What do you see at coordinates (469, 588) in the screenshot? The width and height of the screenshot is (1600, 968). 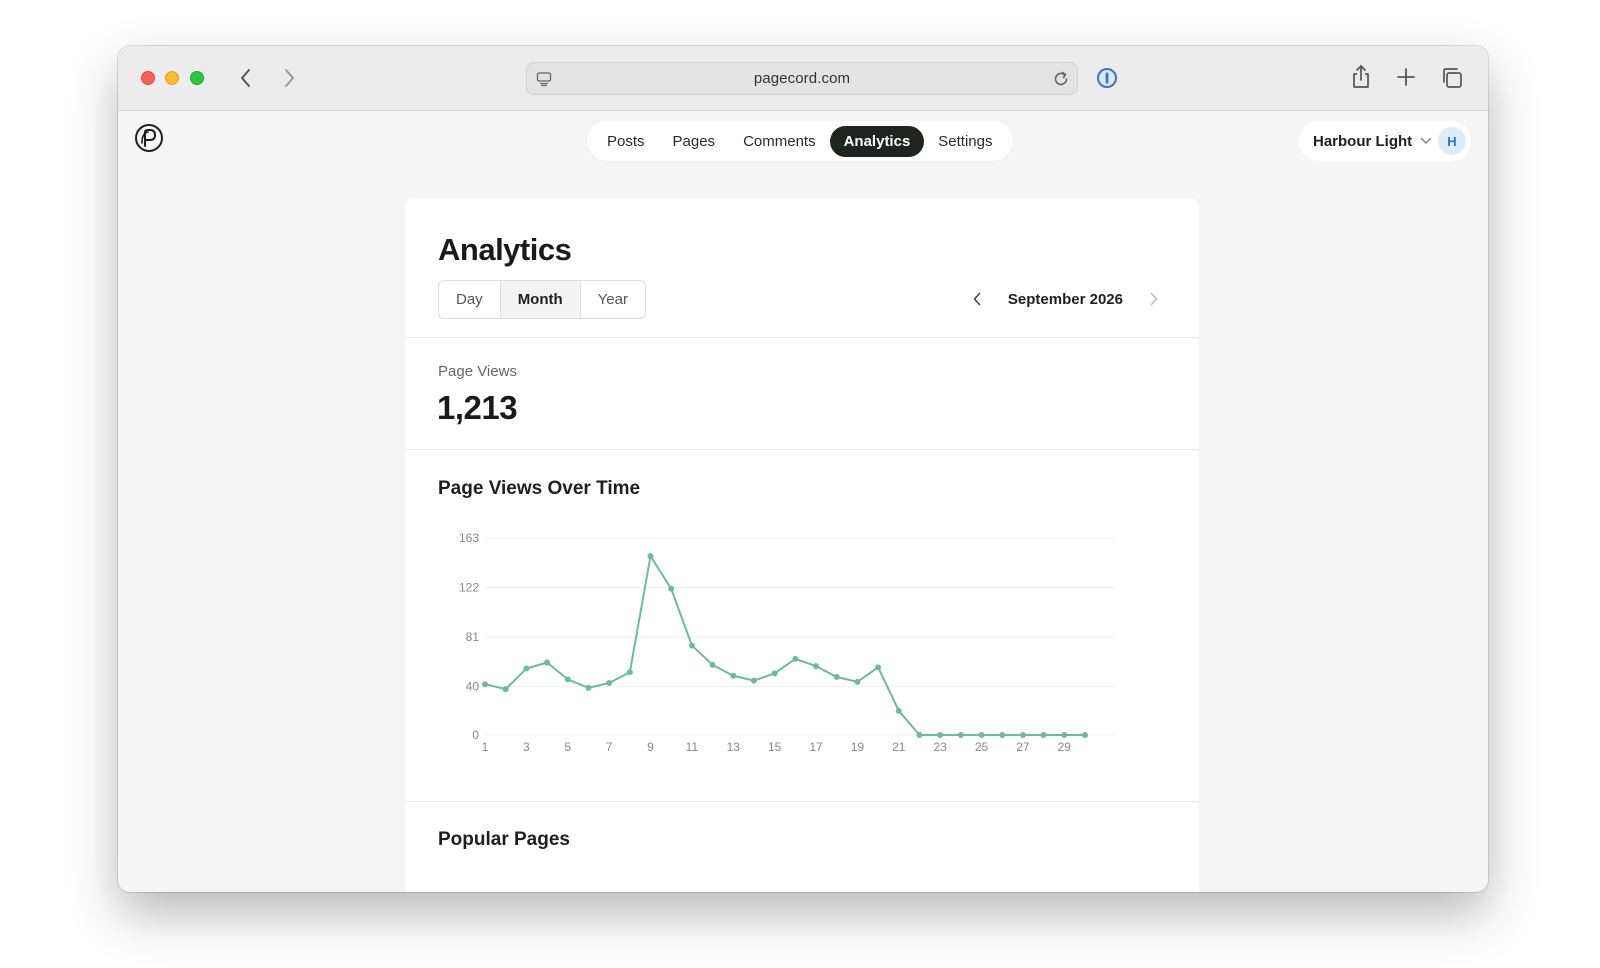 I see `y-tick-label: 122` at bounding box center [469, 588].